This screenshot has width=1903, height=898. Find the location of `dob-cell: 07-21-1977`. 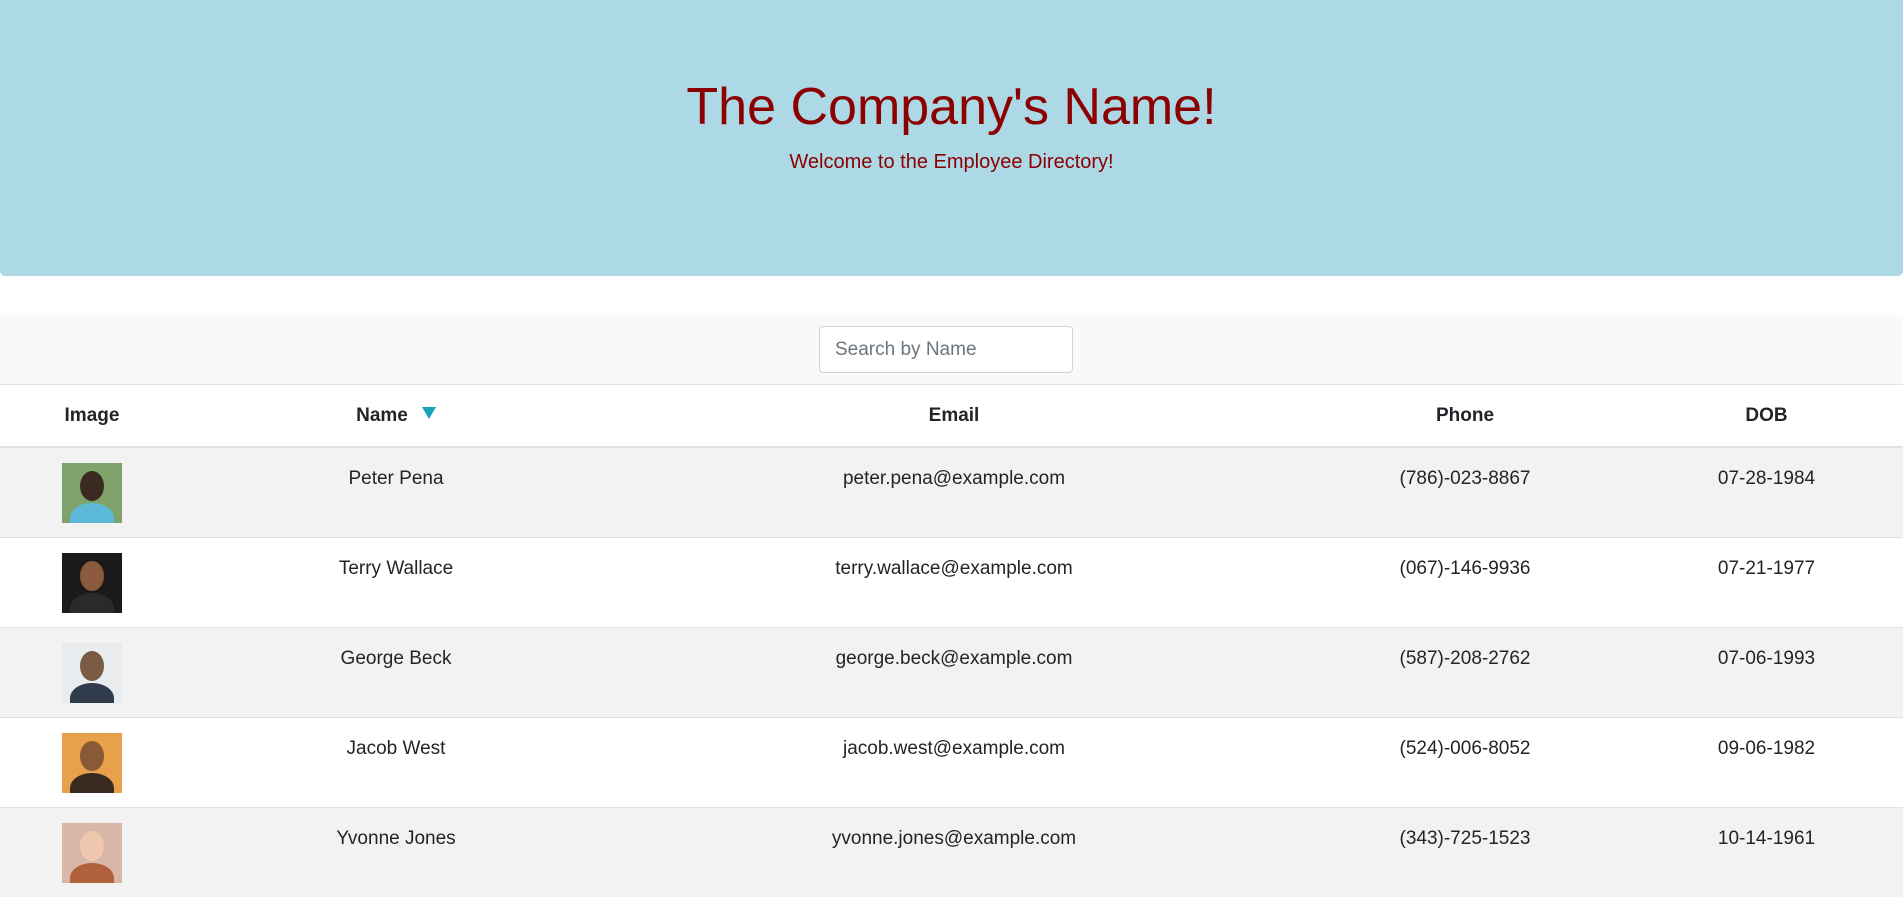

dob-cell: 07-21-1977 is located at coordinates (1766, 581).